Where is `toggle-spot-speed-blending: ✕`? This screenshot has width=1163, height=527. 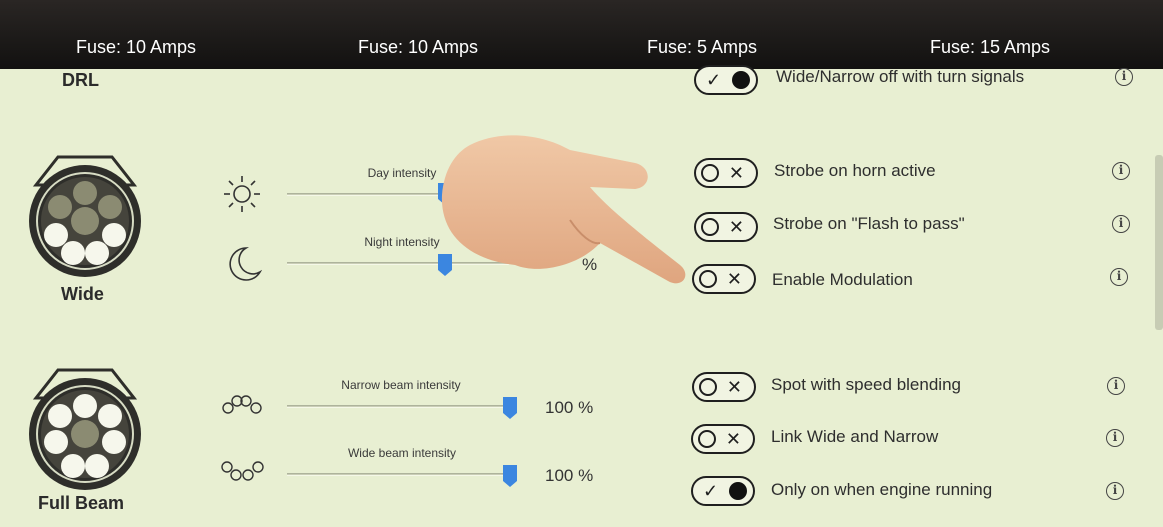
toggle-spot-speed-blending: ✕ is located at coordinates (724, 387).